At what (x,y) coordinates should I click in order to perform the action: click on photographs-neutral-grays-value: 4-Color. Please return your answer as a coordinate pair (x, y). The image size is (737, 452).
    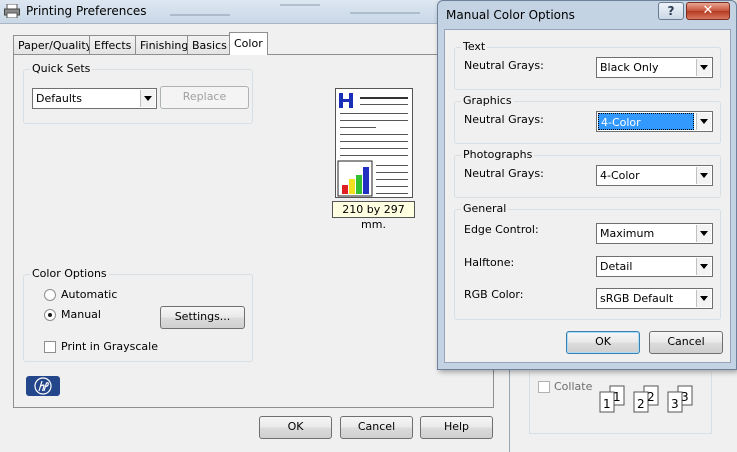
    Looking at the image, I should click on (620, 175).